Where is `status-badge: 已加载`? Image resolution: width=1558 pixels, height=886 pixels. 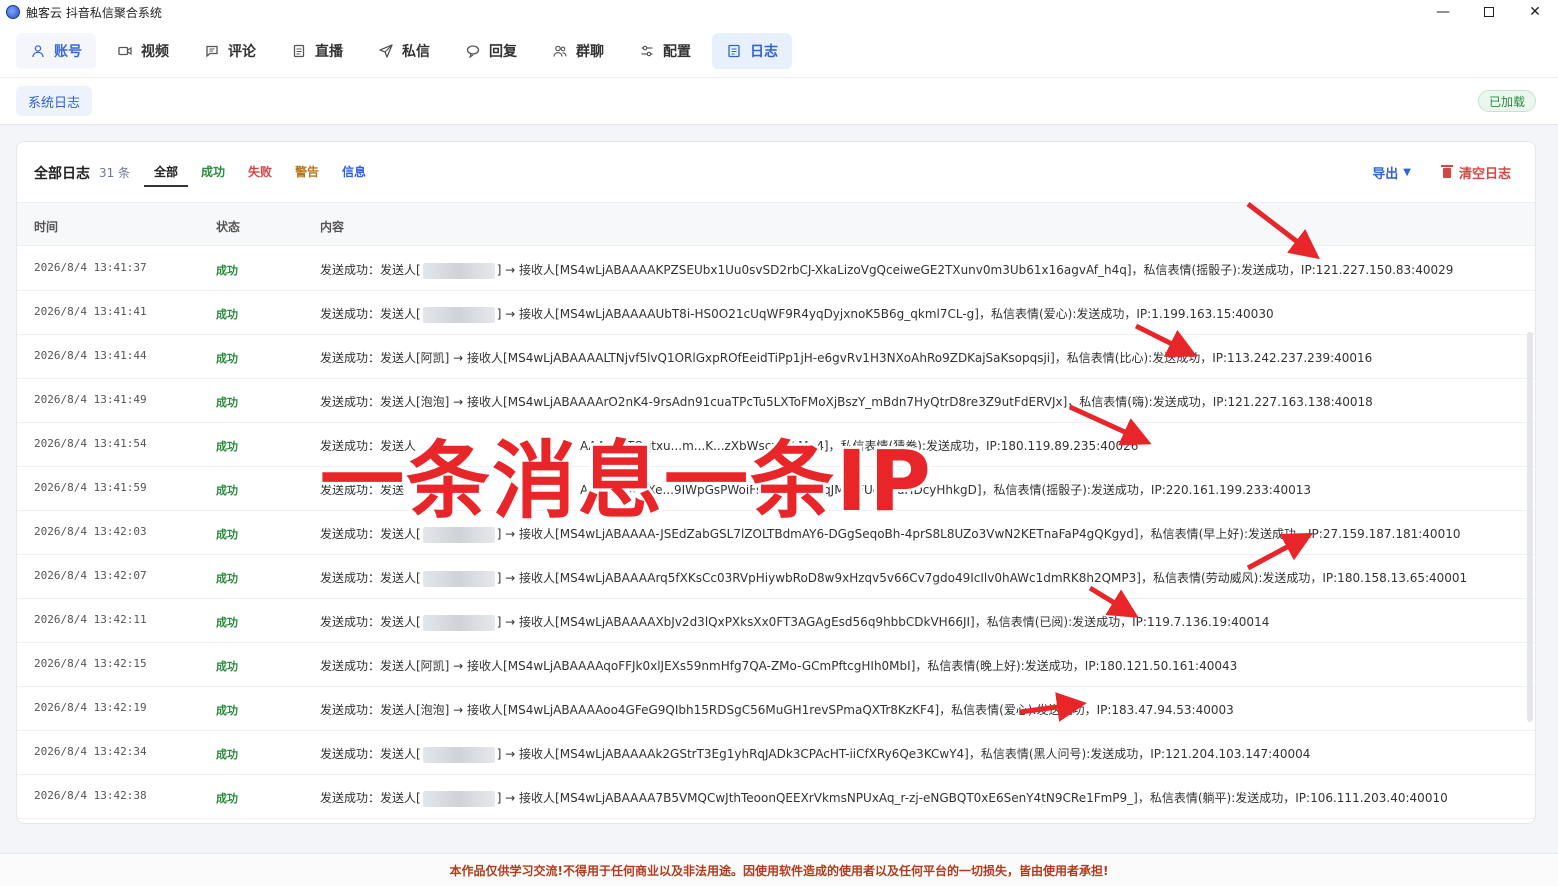
status-badge: 已加载 is located at coordinates (1506, 101).